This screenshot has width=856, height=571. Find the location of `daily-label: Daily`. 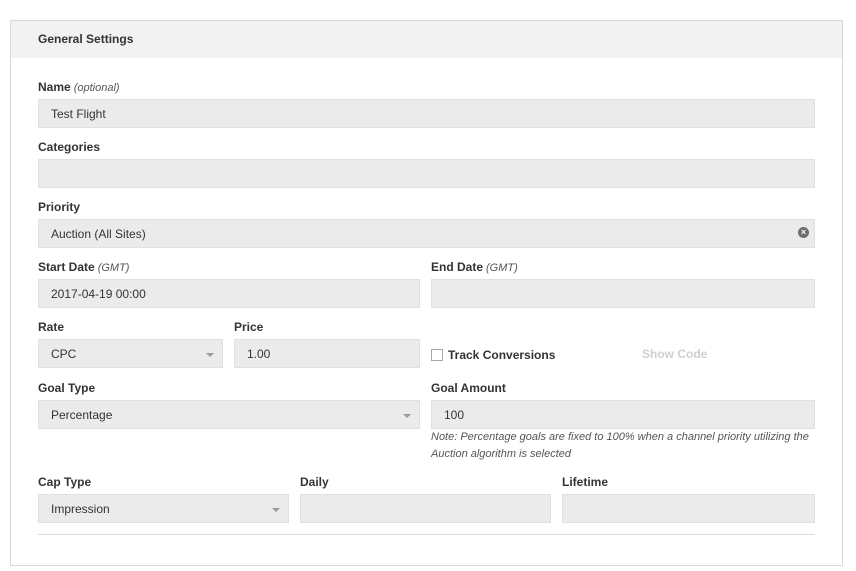

daily-label: Daily is located at coordinates (314, 482).